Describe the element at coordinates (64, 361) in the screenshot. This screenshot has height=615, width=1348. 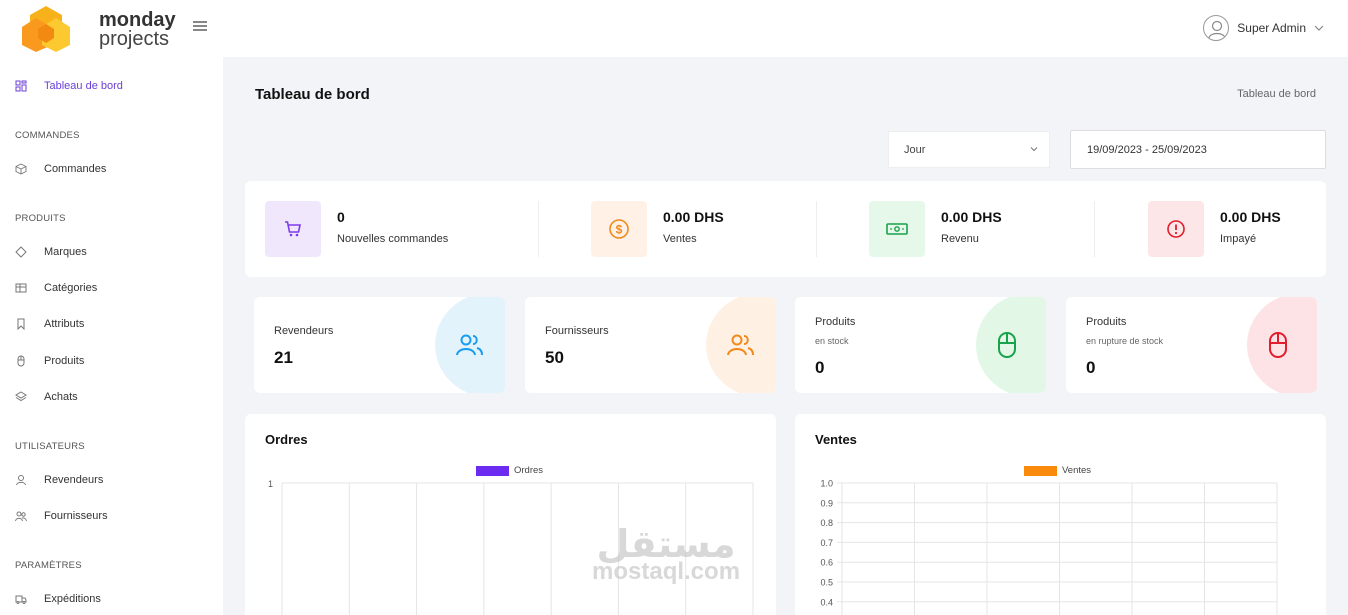
I see `sidebar-item-label: Produits` at that location.